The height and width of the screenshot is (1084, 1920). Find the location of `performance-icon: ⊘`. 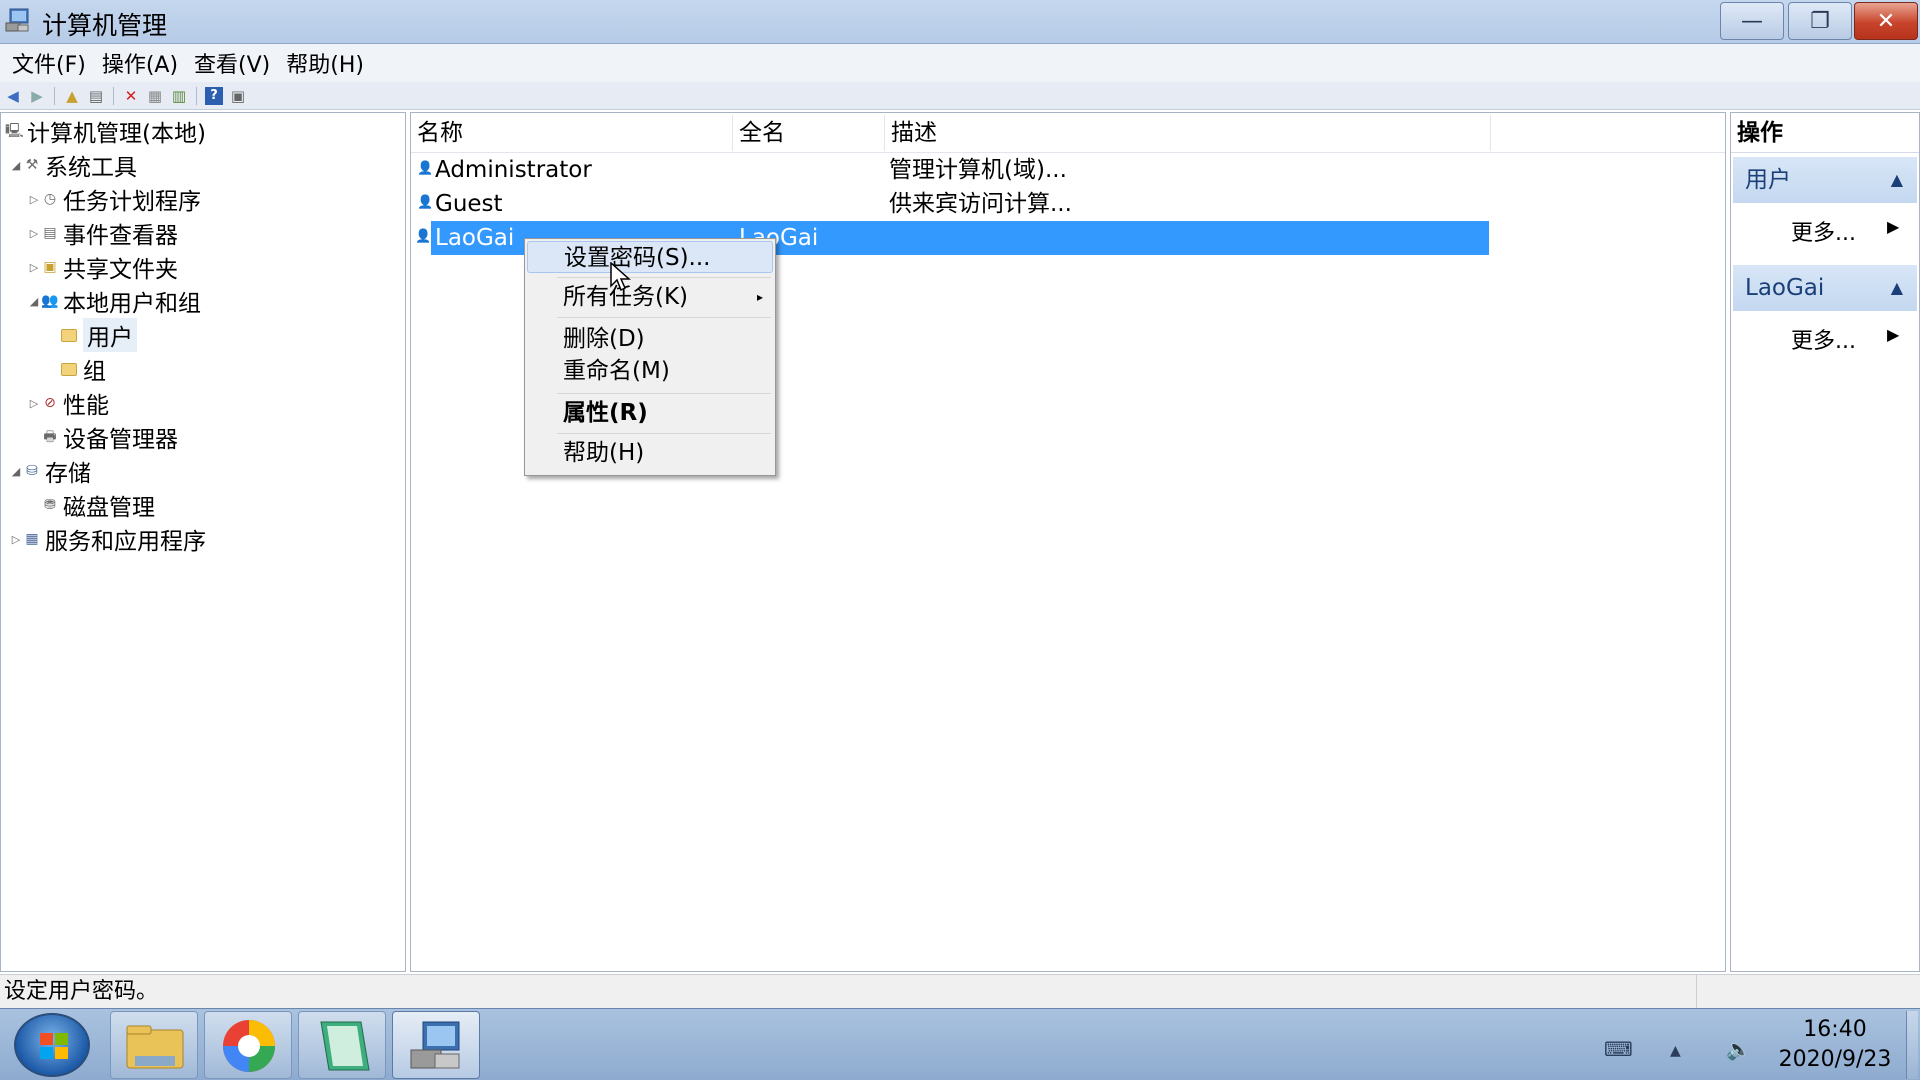

performance-icon: ⊘ is located at coordinates (50, 403).